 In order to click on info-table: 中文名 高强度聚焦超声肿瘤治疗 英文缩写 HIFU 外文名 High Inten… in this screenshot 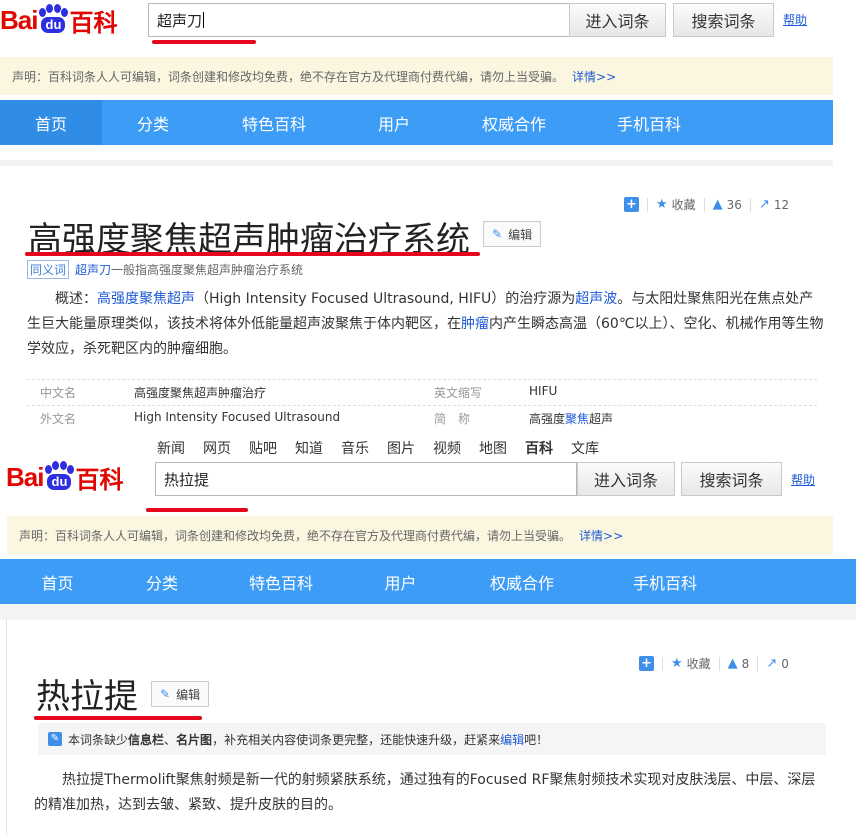, I will do `click(428, 408)`.